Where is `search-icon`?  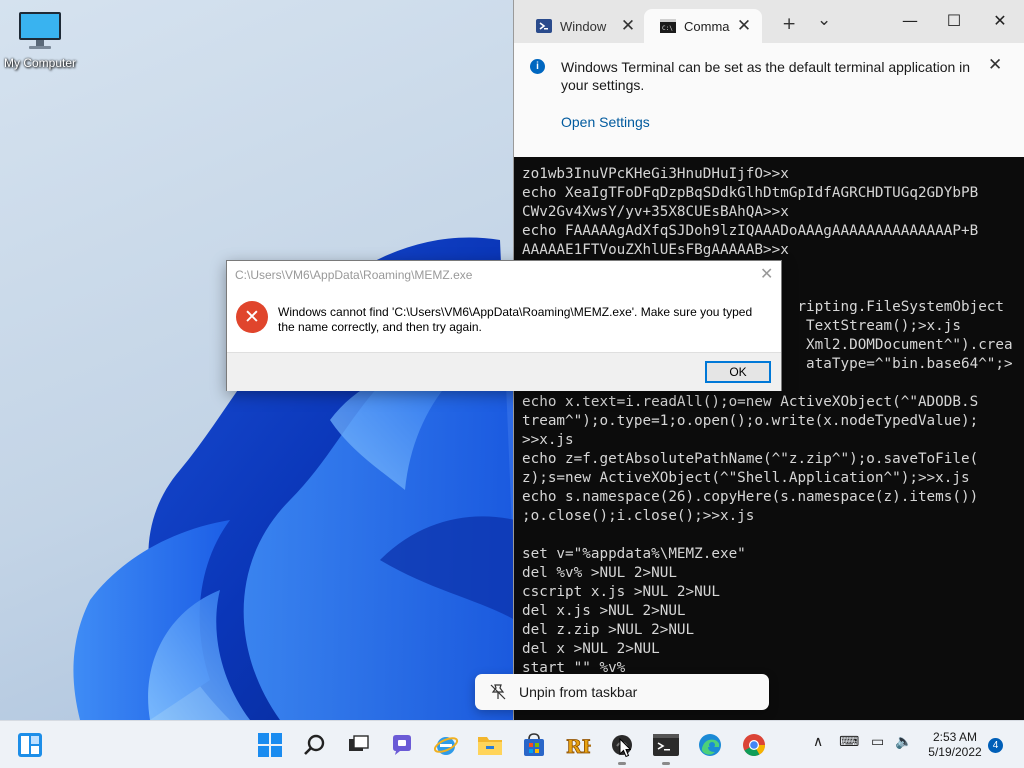 search-icon is located at coordinates (314, 744).